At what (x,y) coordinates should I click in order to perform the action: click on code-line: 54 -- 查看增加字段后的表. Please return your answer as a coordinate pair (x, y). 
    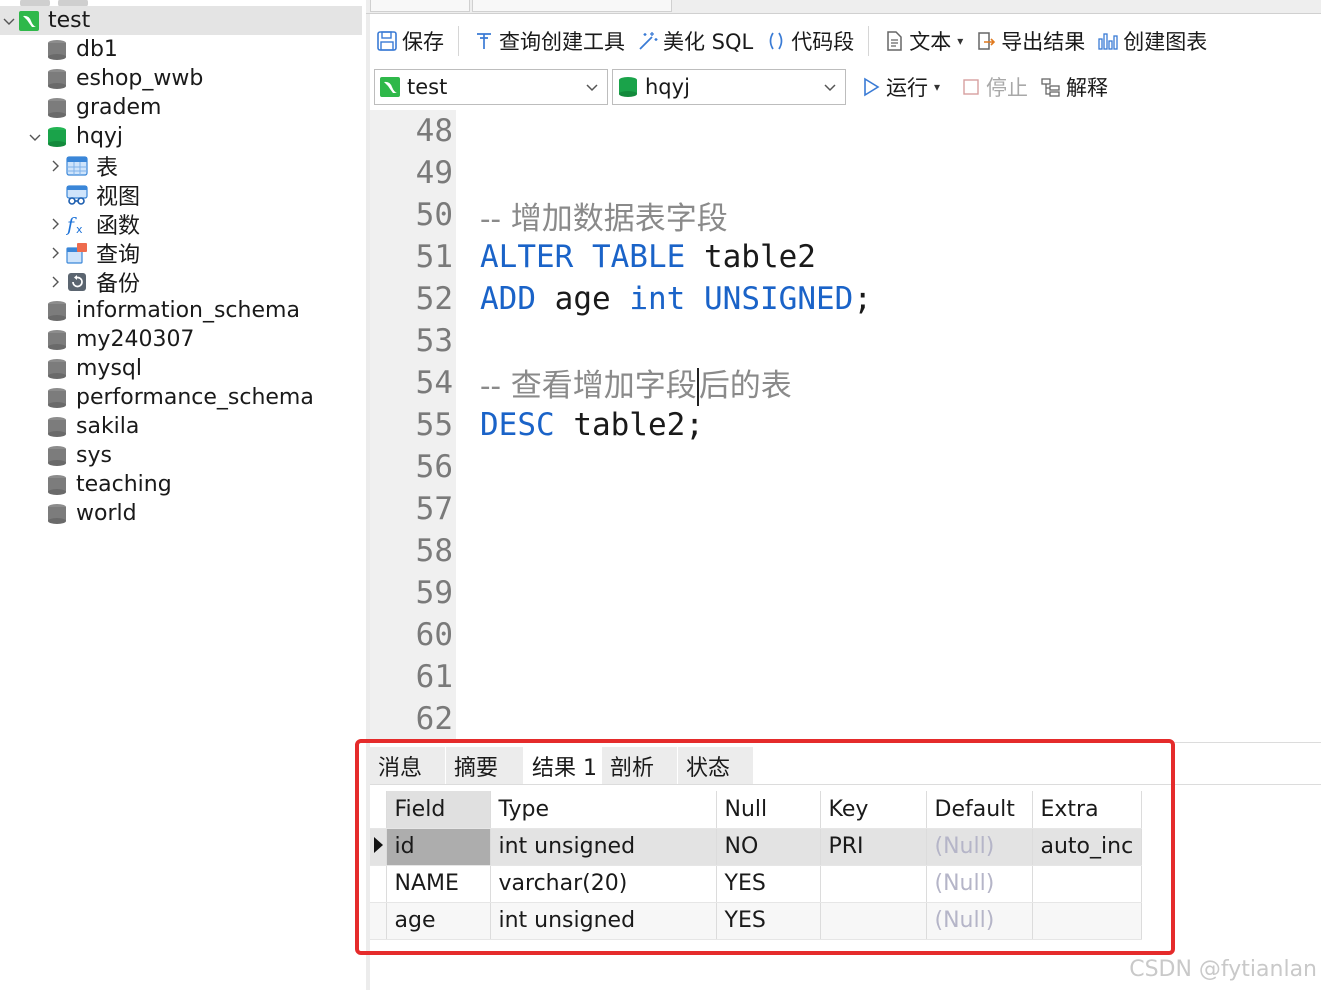
    Looking at the image, I should click on (845, 384).